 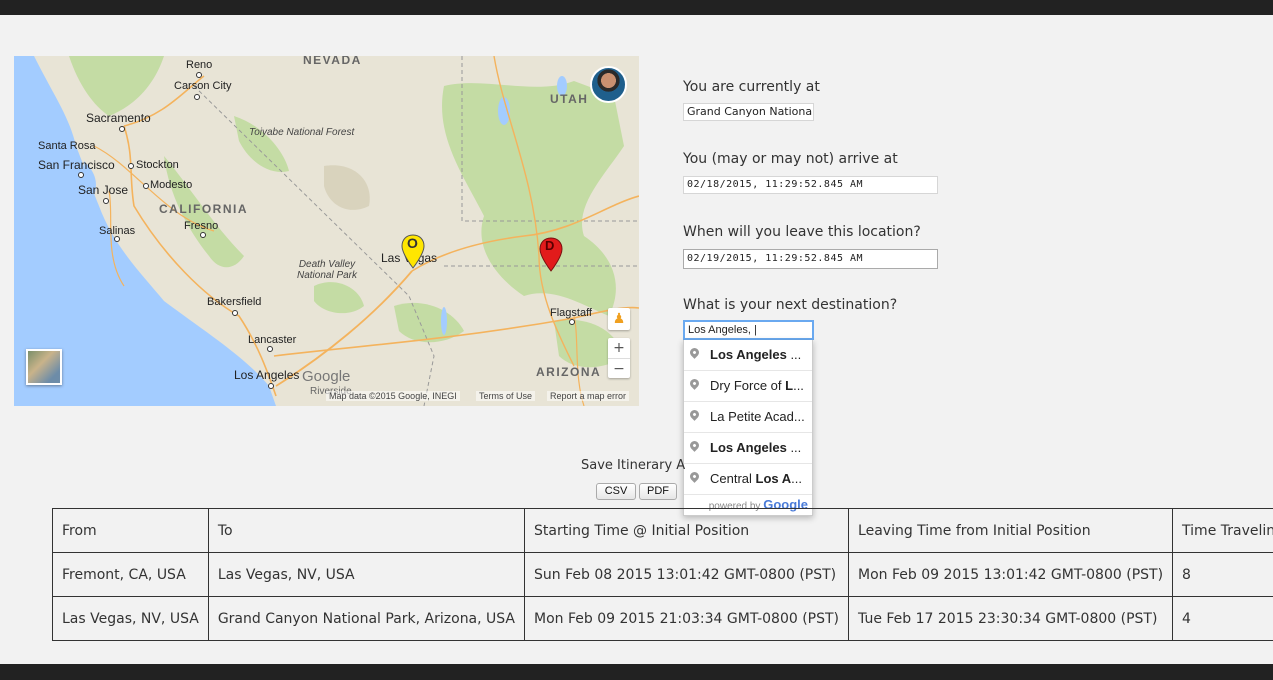 I want to click on state-label-utah: UTAH, so click(x=569, y=99).